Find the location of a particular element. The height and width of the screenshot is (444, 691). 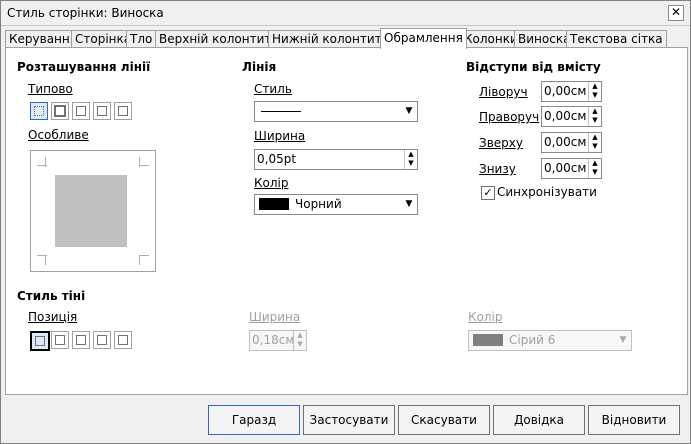

shadow-bottom-right-icon is located at coordinates (60, 340).